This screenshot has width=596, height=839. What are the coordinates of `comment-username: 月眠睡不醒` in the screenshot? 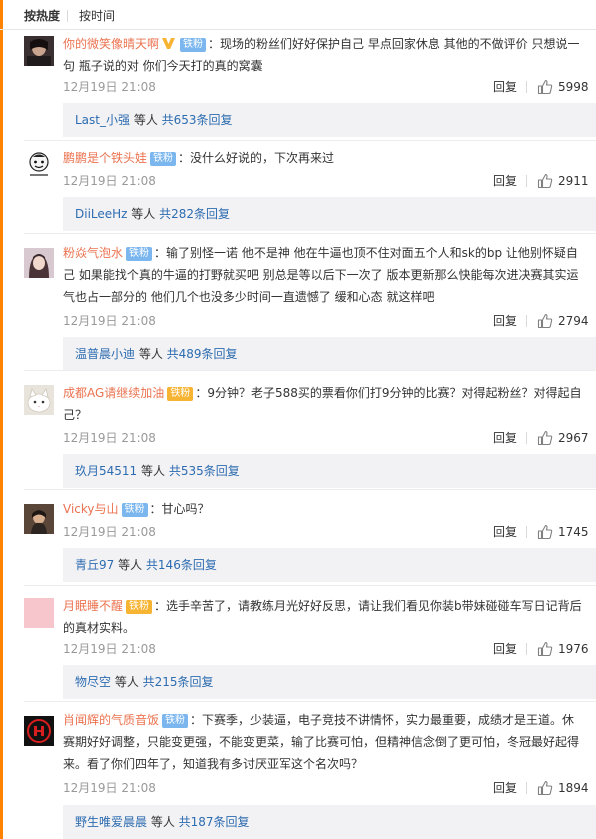 It's located at (93, 606).